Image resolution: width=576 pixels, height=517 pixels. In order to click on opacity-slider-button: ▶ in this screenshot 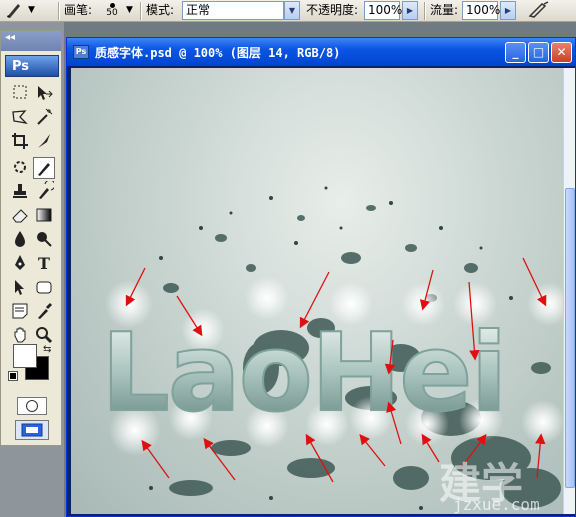, I will do `click(410, 10)`.